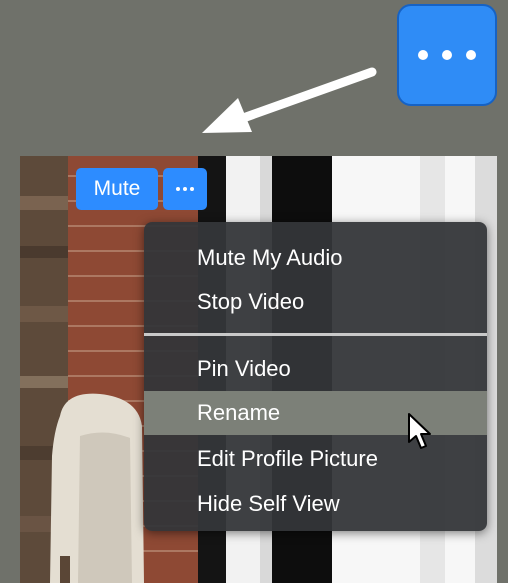 This screenshot has height=583, width=508. What do you see at coordinates (315, 369) in the screenshot?
I see `menu-item-pin-video: Pin Video` at bounding box center [315, 369].